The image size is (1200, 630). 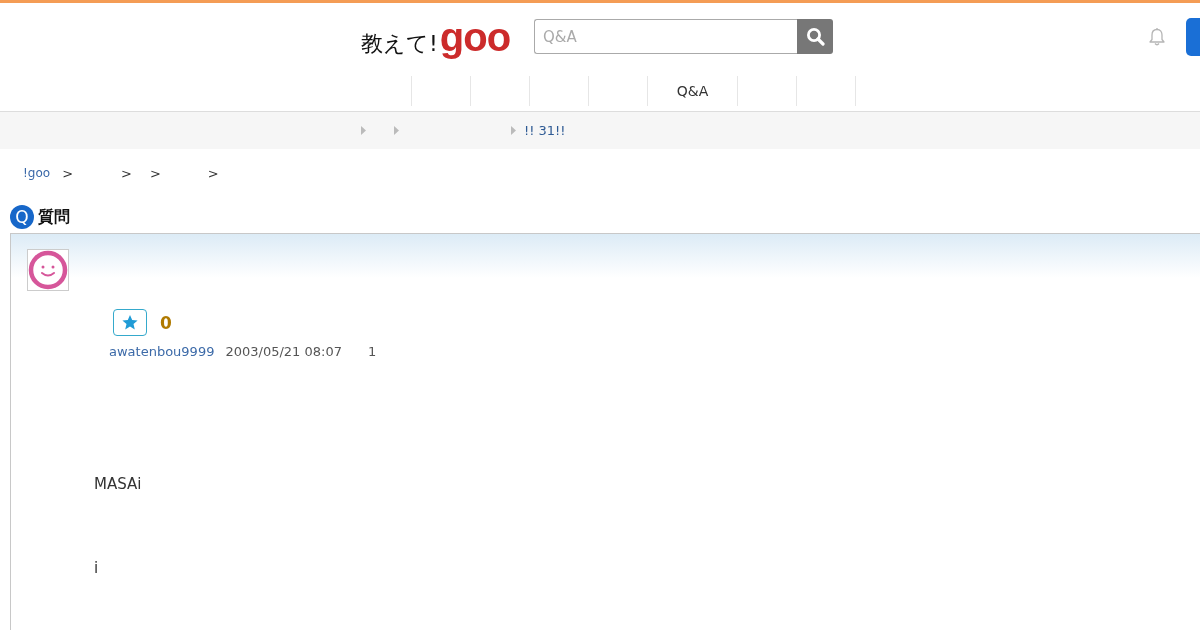 I want to click on section-heading: 質問, so click(x=54, y=217).